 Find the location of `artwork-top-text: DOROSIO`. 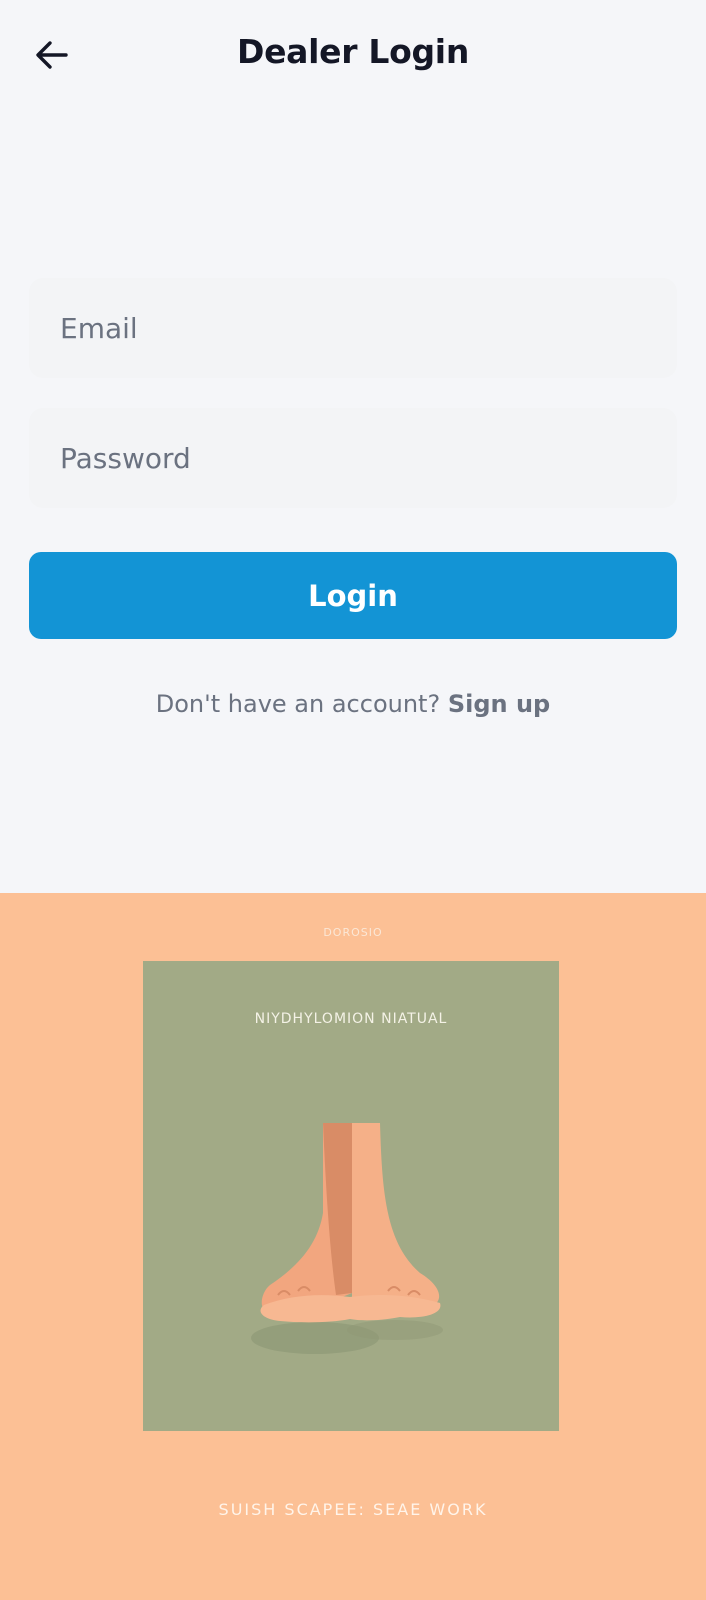

artwork-top-text: DOROSIO is located at coordinates (353, 932).